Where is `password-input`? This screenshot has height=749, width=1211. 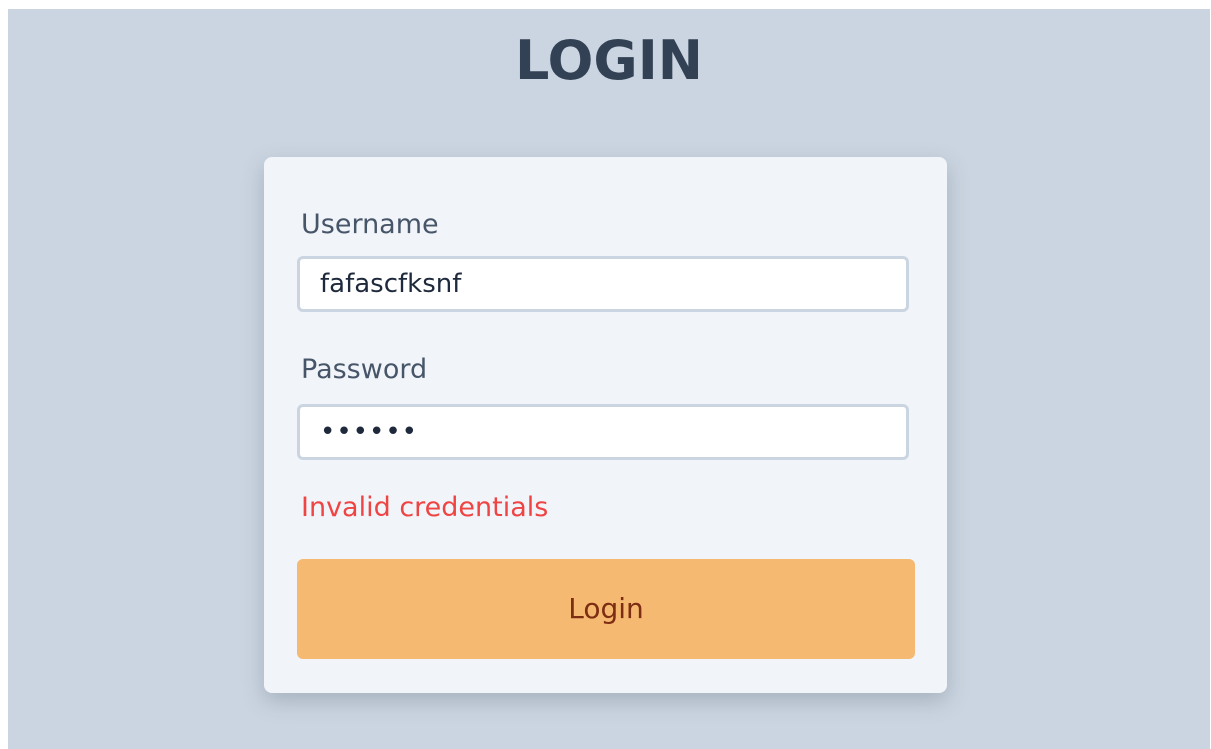 password-input is located at coordinates (603, 432).